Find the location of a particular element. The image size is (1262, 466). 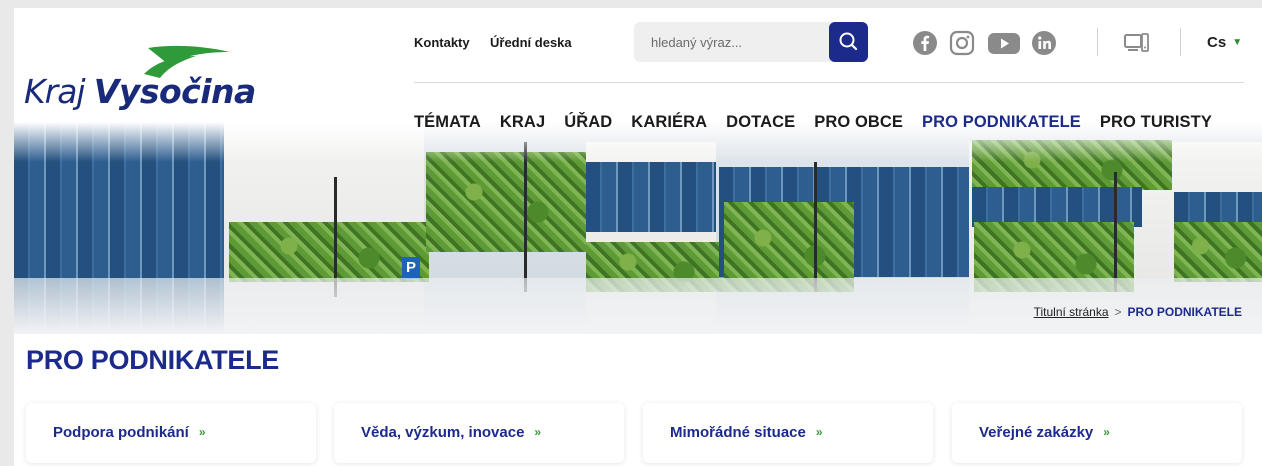

card-mimoradne-situace: Mimořádné situace » is located at coordinates (788, 433).